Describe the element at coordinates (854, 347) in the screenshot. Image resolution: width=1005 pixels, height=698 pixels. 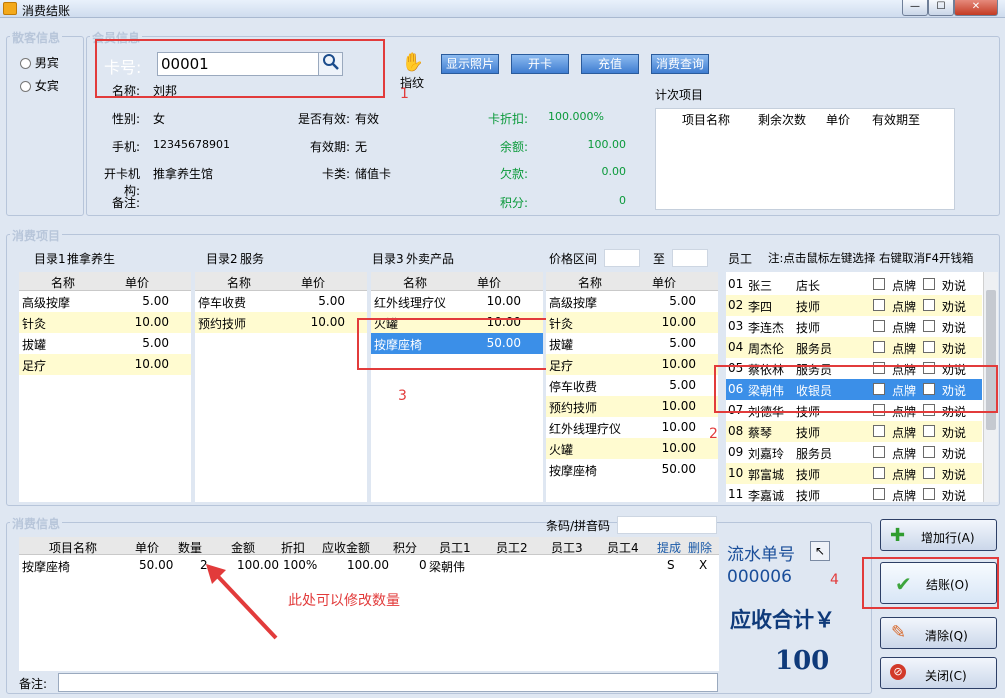
I see `staff-row: 04 周杰伦 服务员 点牌 劝说` at that location.